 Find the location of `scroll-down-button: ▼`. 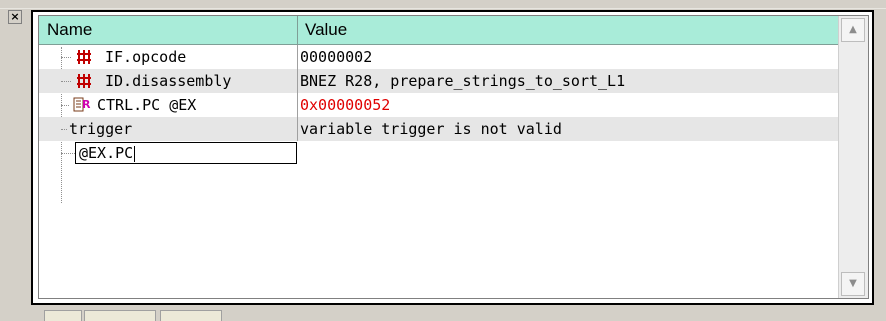

scroll-down-button: ▼ is located at coordinates (853, 284).